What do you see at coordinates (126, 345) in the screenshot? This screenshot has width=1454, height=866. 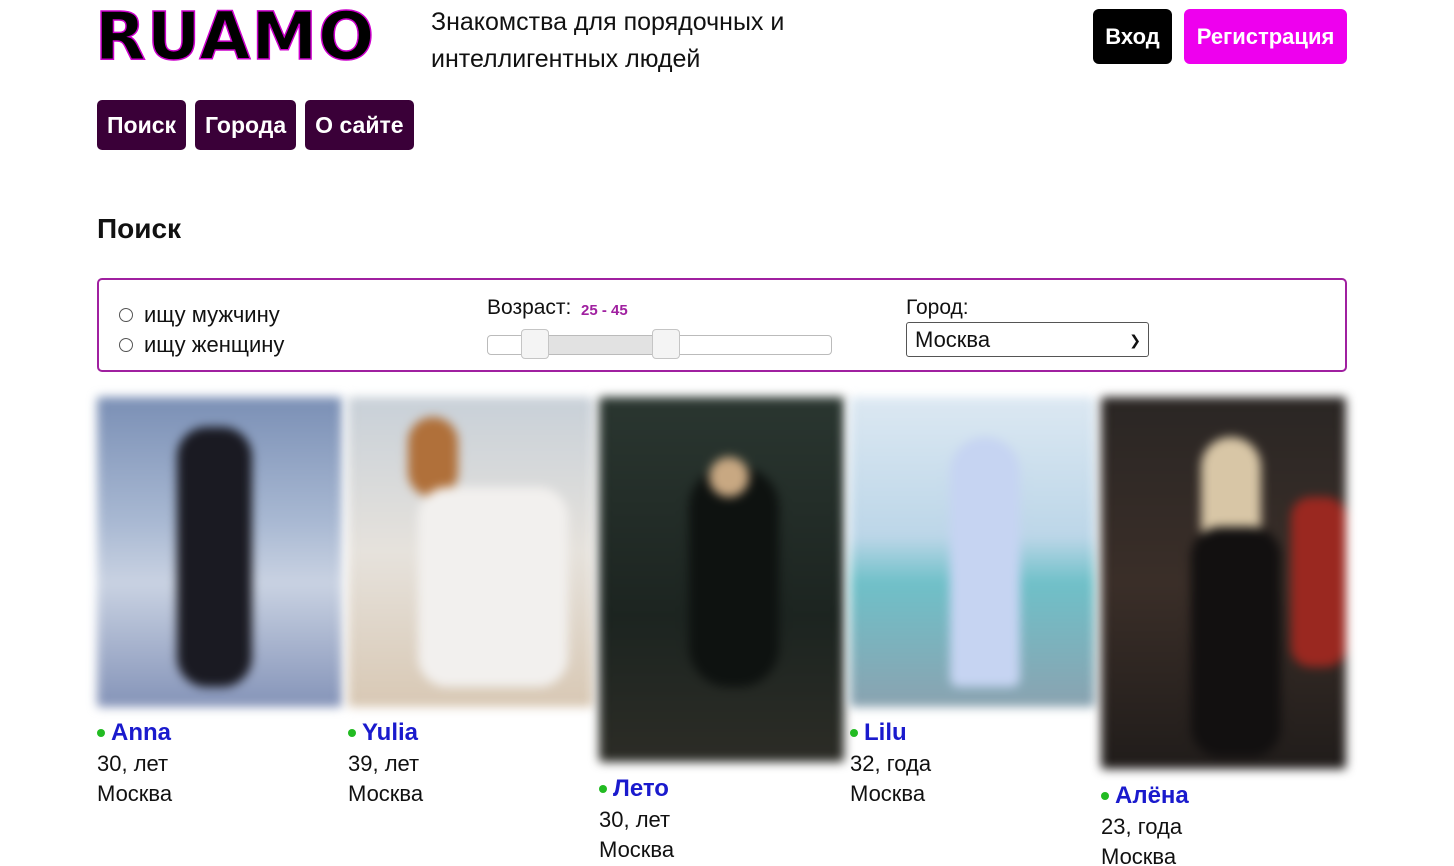 I see `radio-seek-female` at bounding box center [126, 345].